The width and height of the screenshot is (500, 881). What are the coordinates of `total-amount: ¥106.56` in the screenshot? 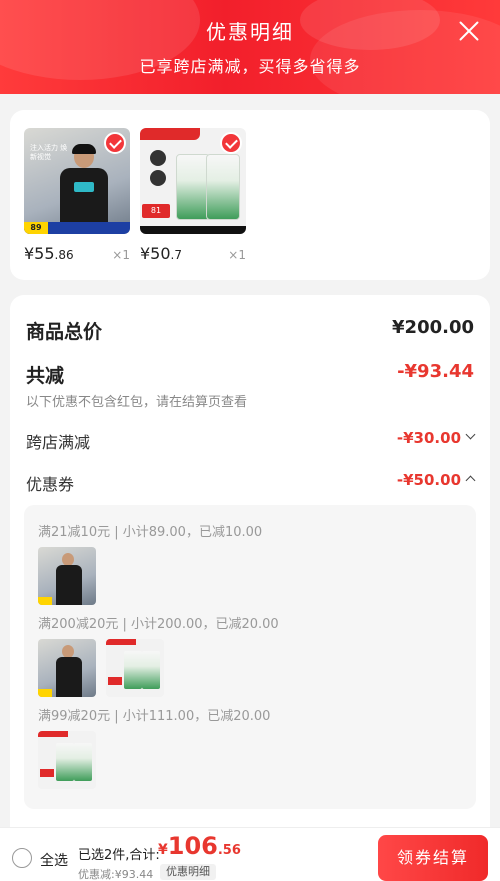 It's located at (199, 846).